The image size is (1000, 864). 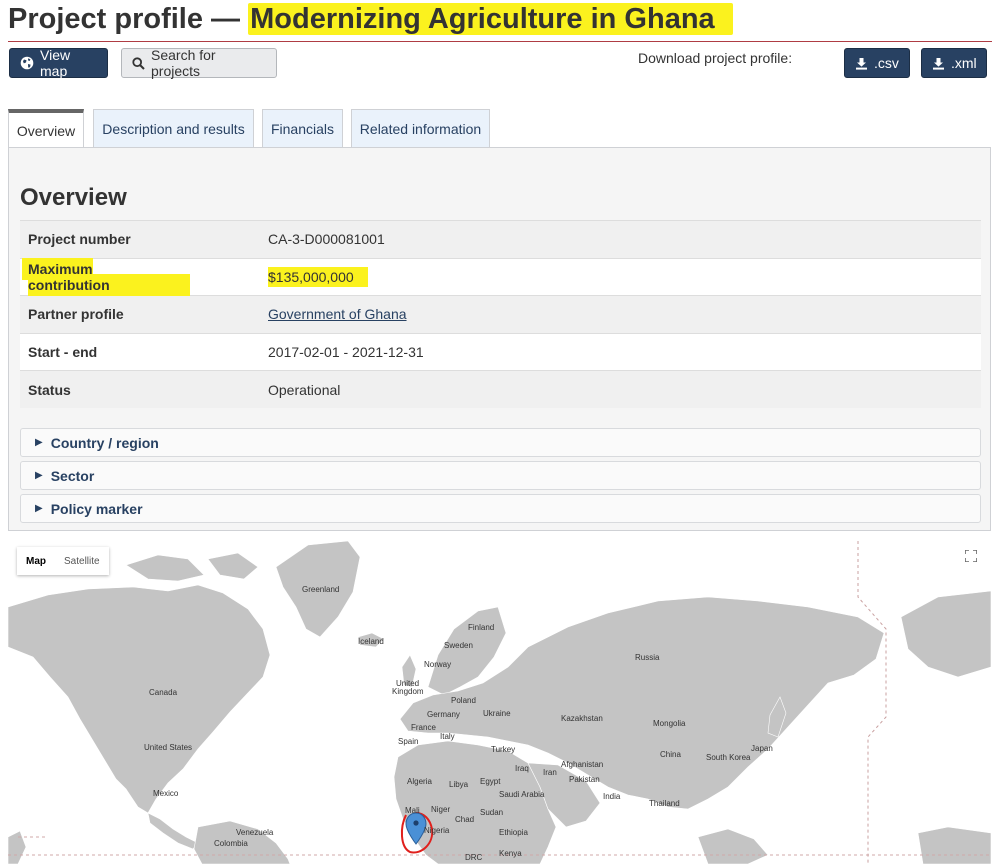 I want to click on status-key: Status, so click(x=140, y=389).